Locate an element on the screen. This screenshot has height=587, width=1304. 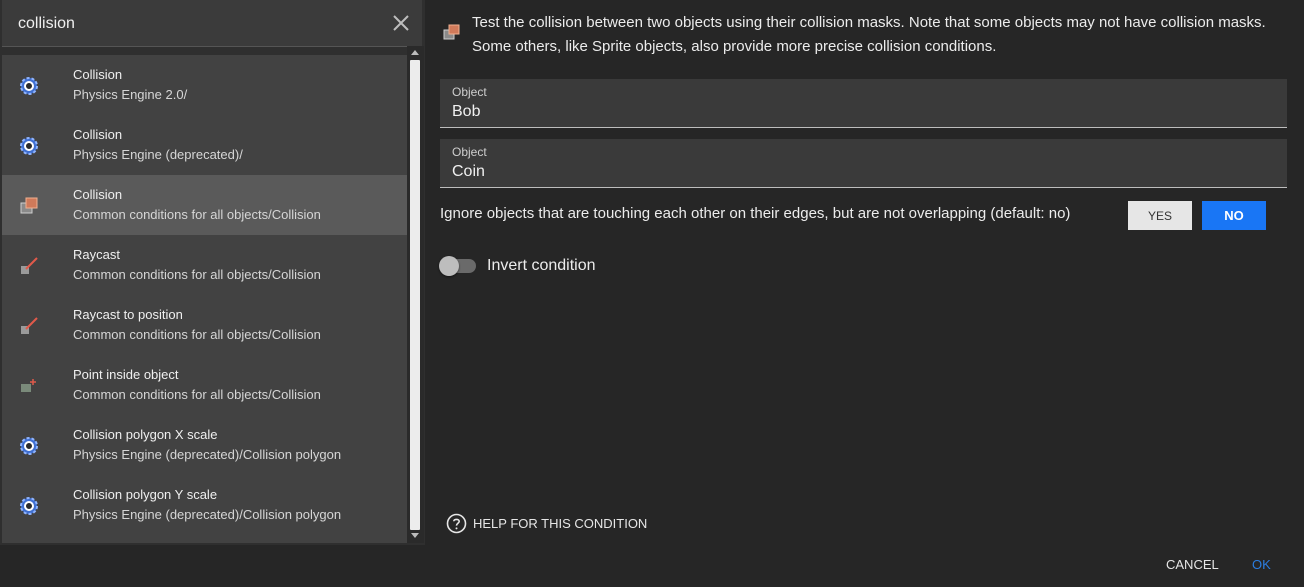
object-field-first: Object Bob is located at coordinates (863, 103).